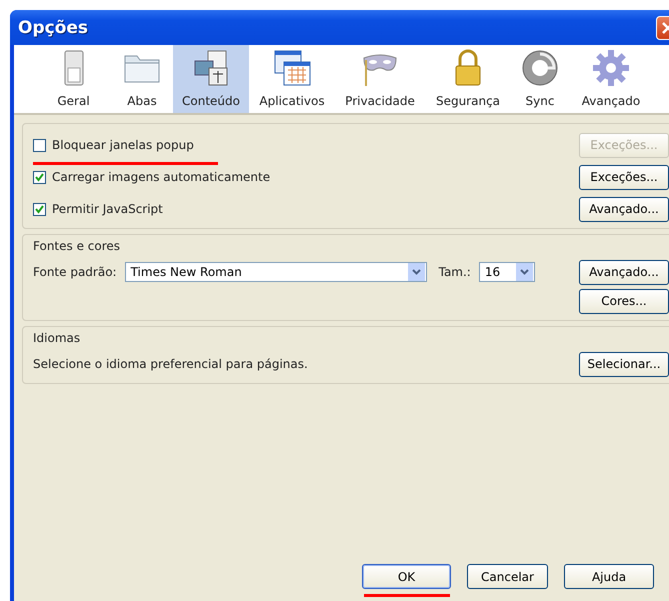 Image resolution: width=669 pixels, height=601 pixels. What do you see at coordinates (611, 68) in the screenshot?
I see `gear-icon` at bounding box center [611, 68].